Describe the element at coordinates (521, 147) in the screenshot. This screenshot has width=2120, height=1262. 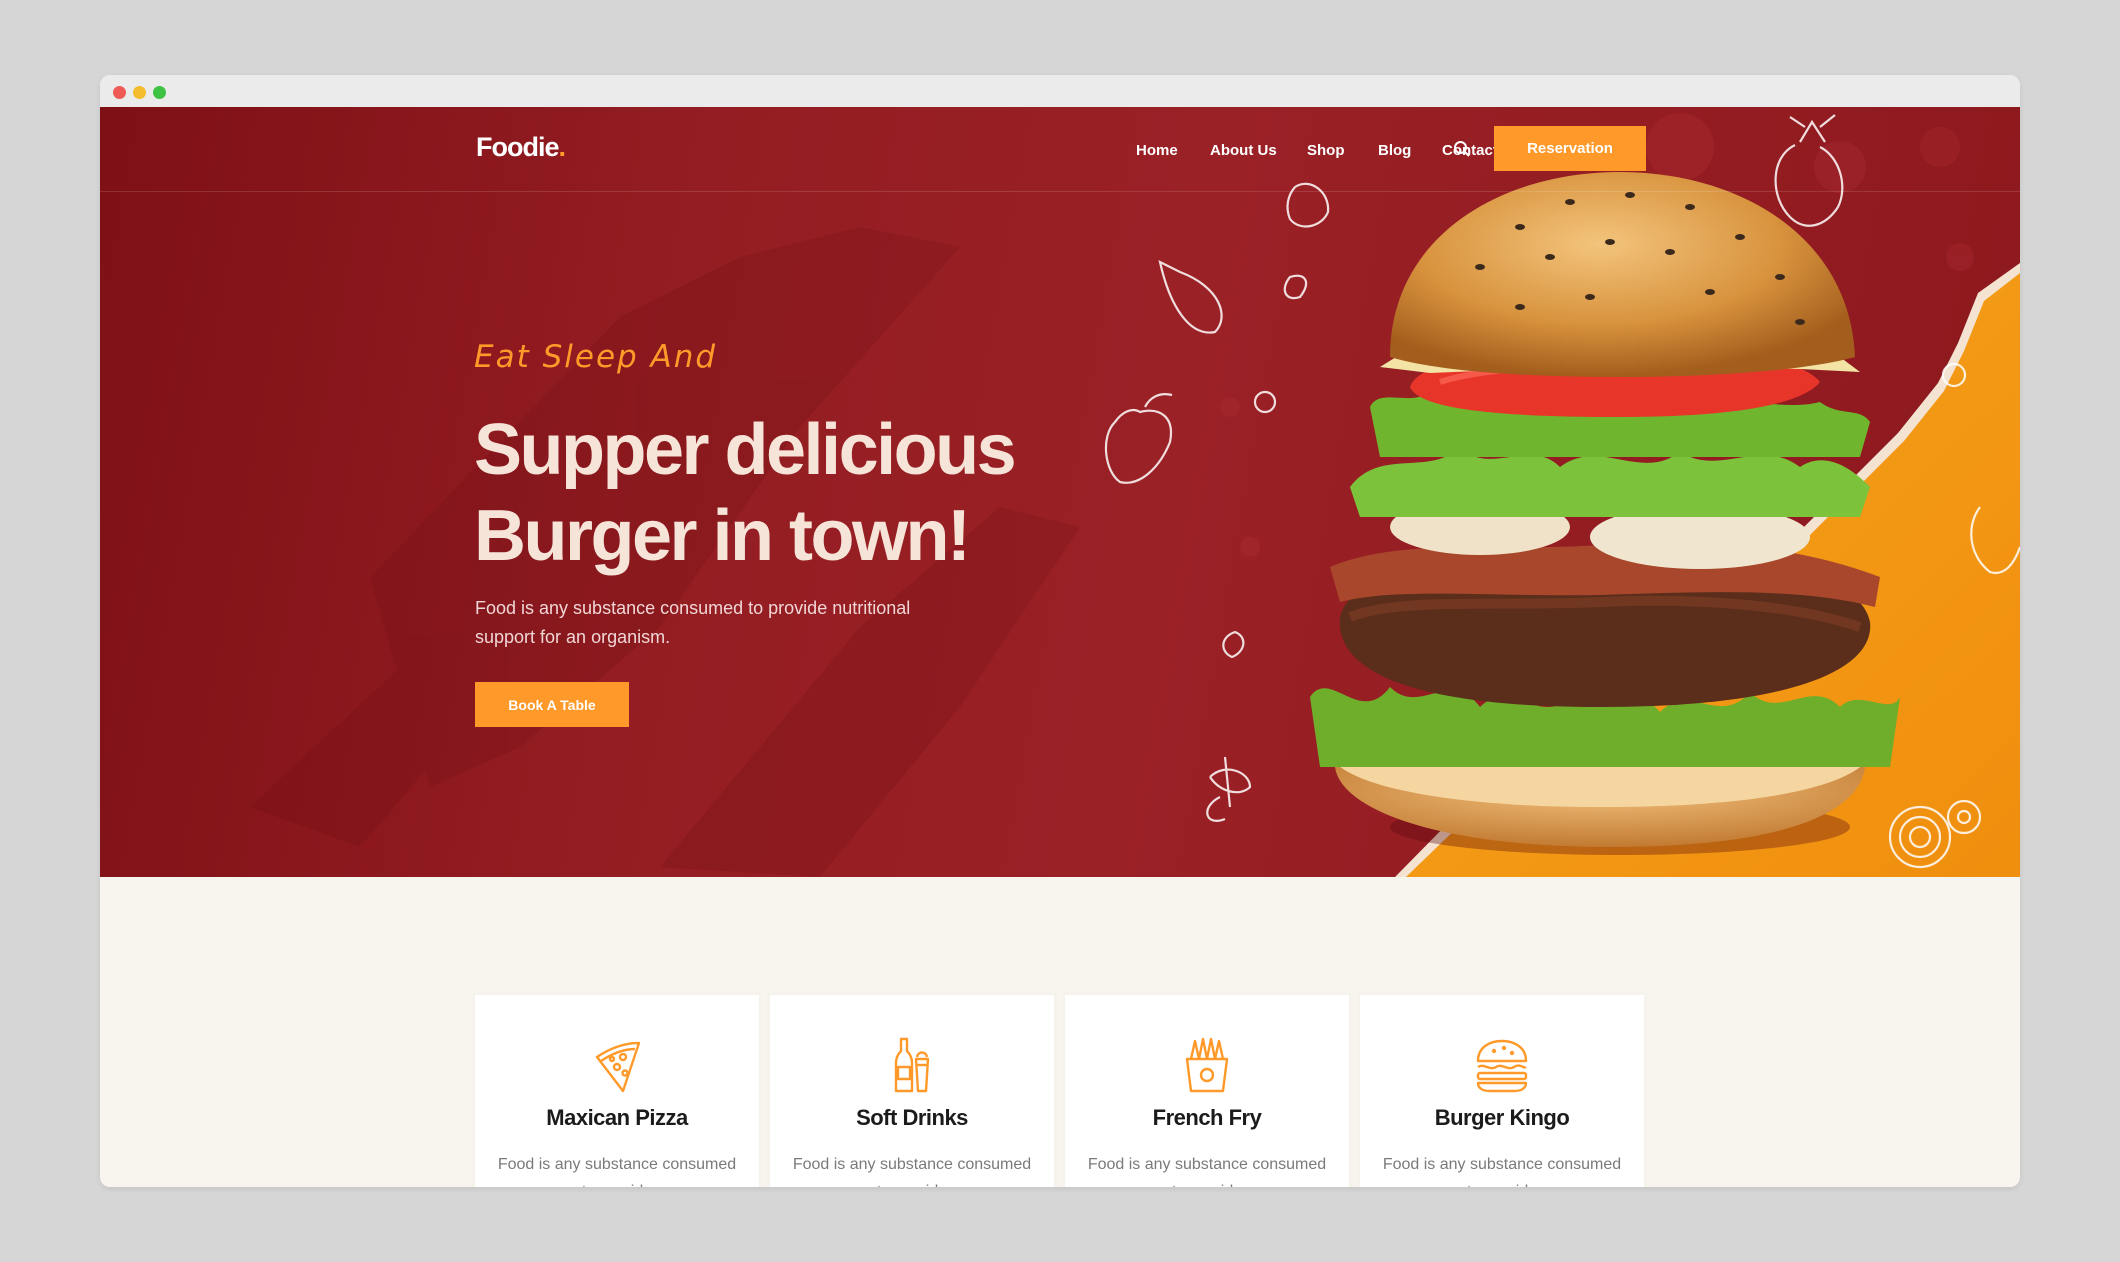
I see `site-logo: Foodie.` at that location.